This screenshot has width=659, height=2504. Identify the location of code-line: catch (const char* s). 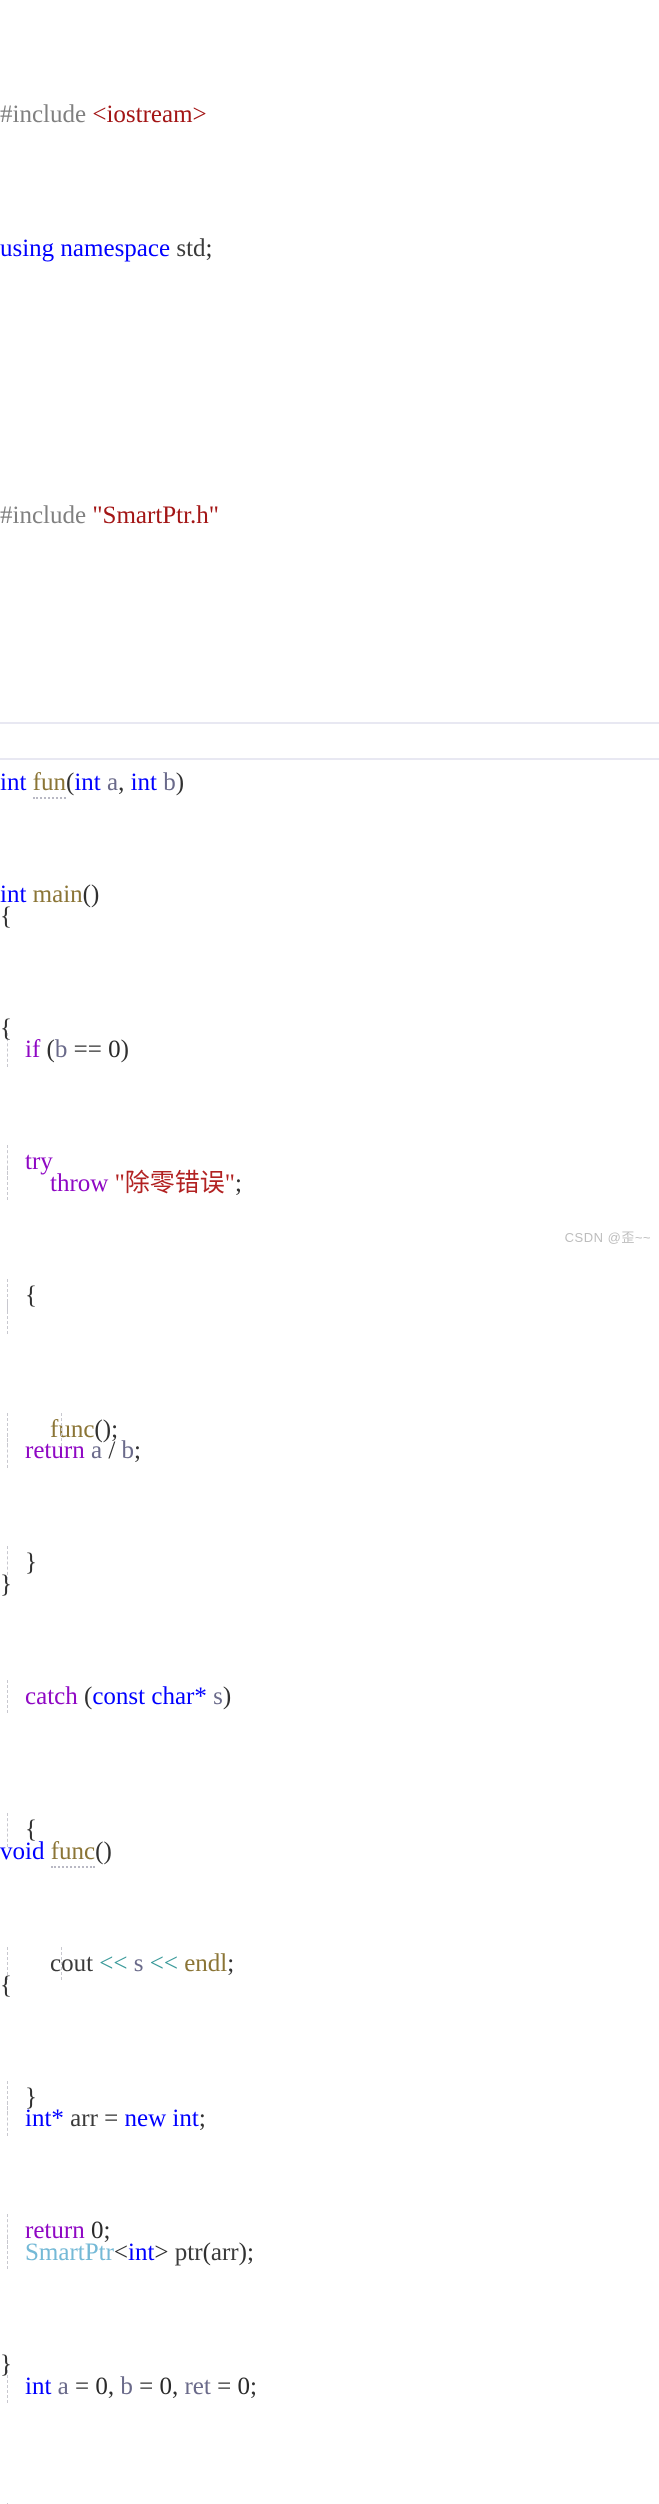
(329, 1696).